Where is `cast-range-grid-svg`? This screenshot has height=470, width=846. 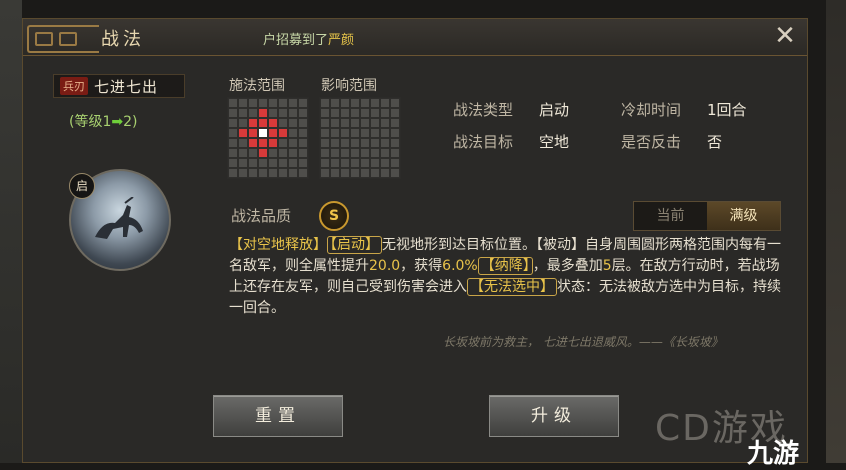 cast-range-grid-svg is located at coordinates (268, 138).